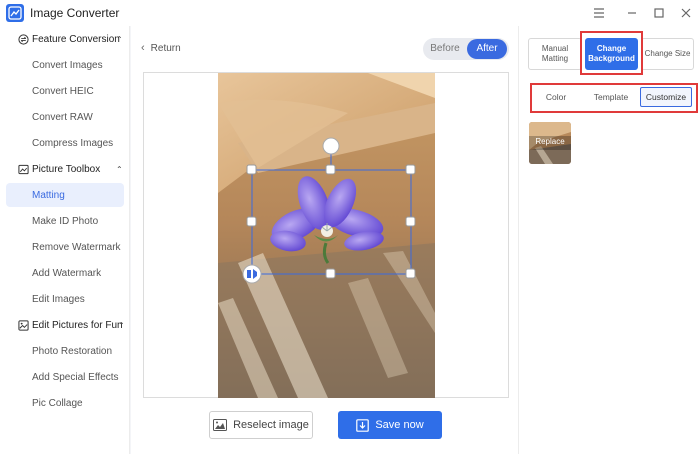 The width and height of the screenshot is (700, 454). What do you see at coordinates (65, 195) in the screenshot?
I see `sidebar-item-matting: Matting` at bounding box center [65, 195].